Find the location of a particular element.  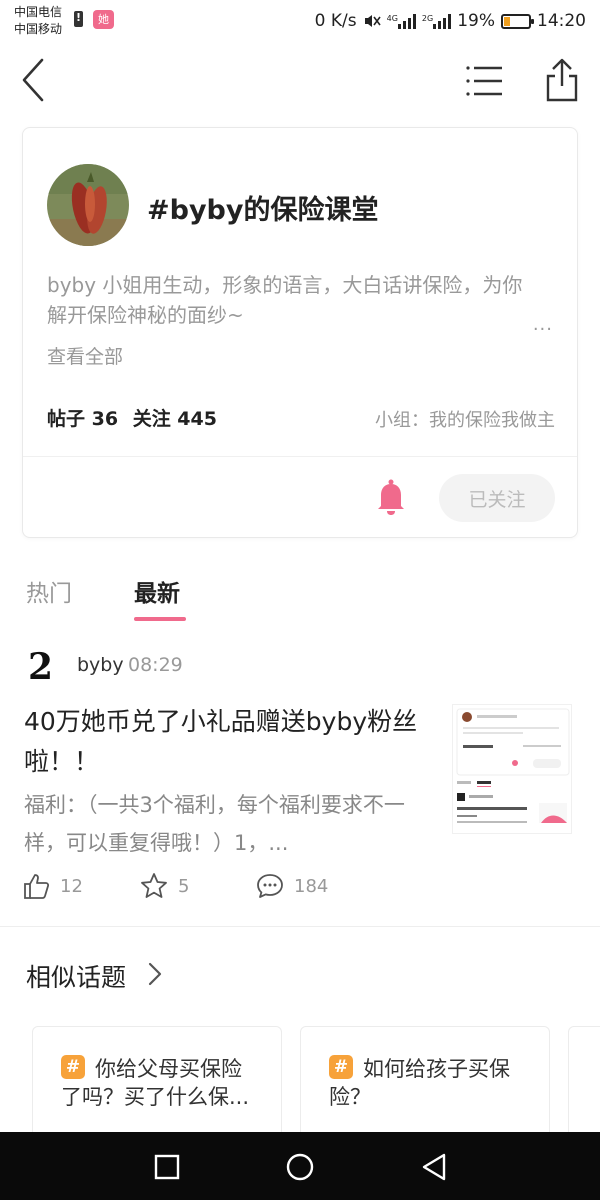

notification-bell-button is located at coordinates (391, 498).